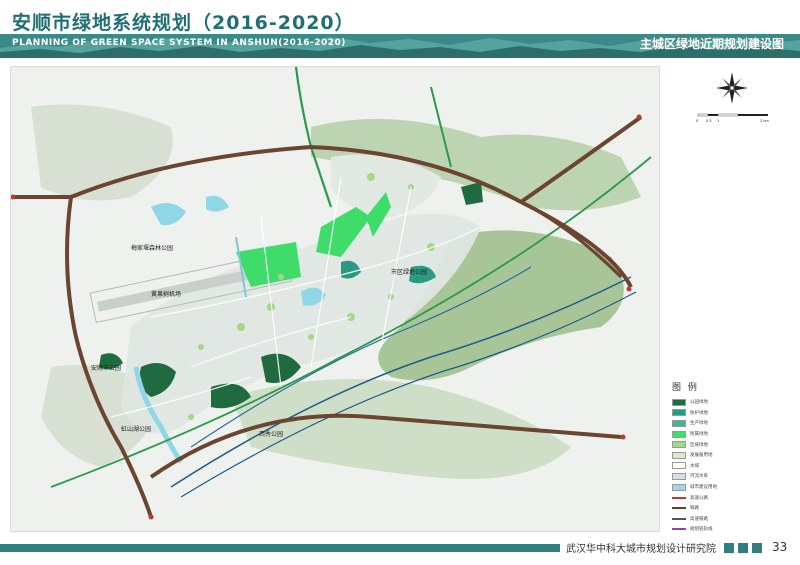 The width and height of the screenshot is (800, 565). Describe the element at coordinates (709, 121) in the screenshot. I see `scale-label-1: 0.5` at that location.